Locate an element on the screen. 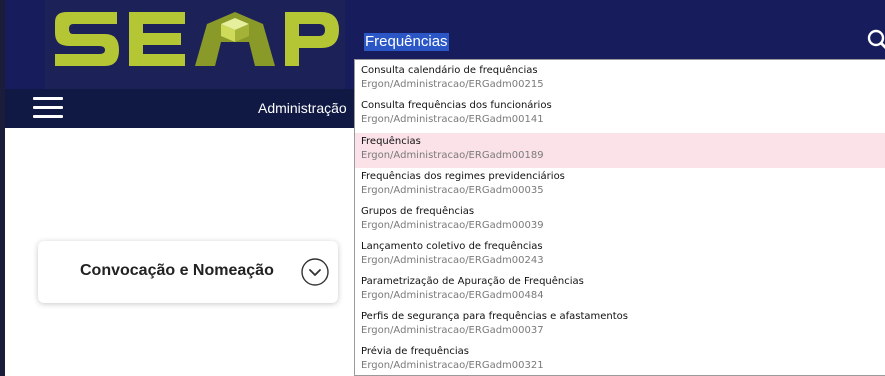  suggestion-path: Ergon/Administracao/ERGadm00215 is located at coordinates (452, 84).